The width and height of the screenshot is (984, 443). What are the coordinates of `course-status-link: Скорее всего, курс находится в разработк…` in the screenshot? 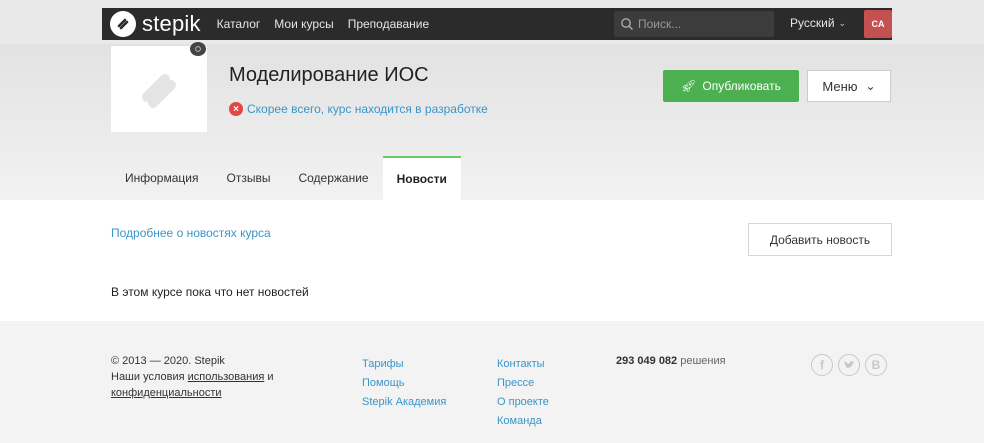 It's located at (367, 109).